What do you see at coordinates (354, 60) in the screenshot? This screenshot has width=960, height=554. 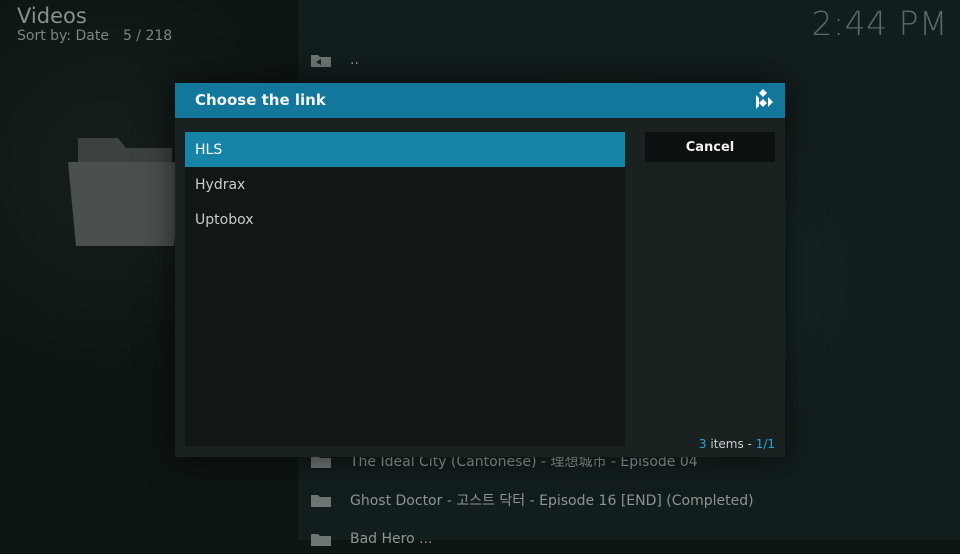 I see `list-item-label: ..` at bounding box center [354, 60].